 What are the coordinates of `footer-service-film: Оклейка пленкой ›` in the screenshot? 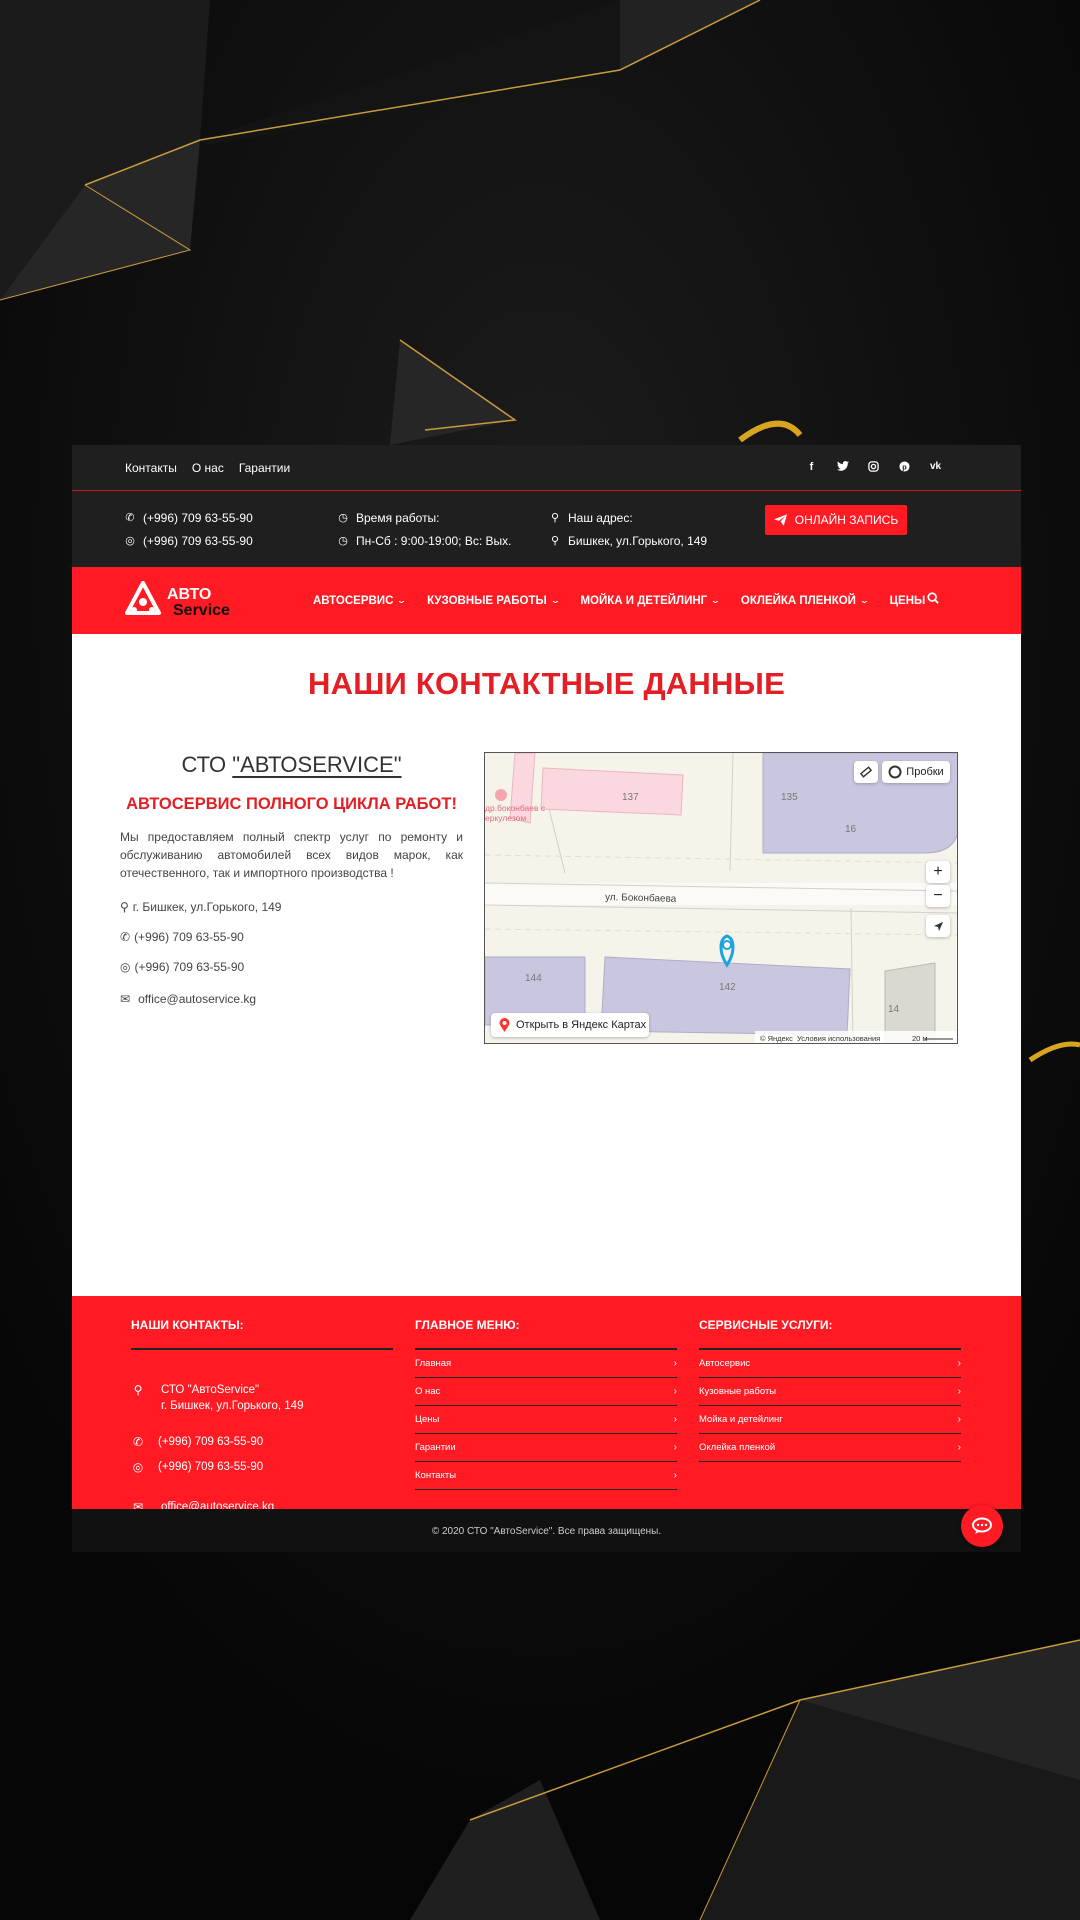 It's located at (830, 1448).